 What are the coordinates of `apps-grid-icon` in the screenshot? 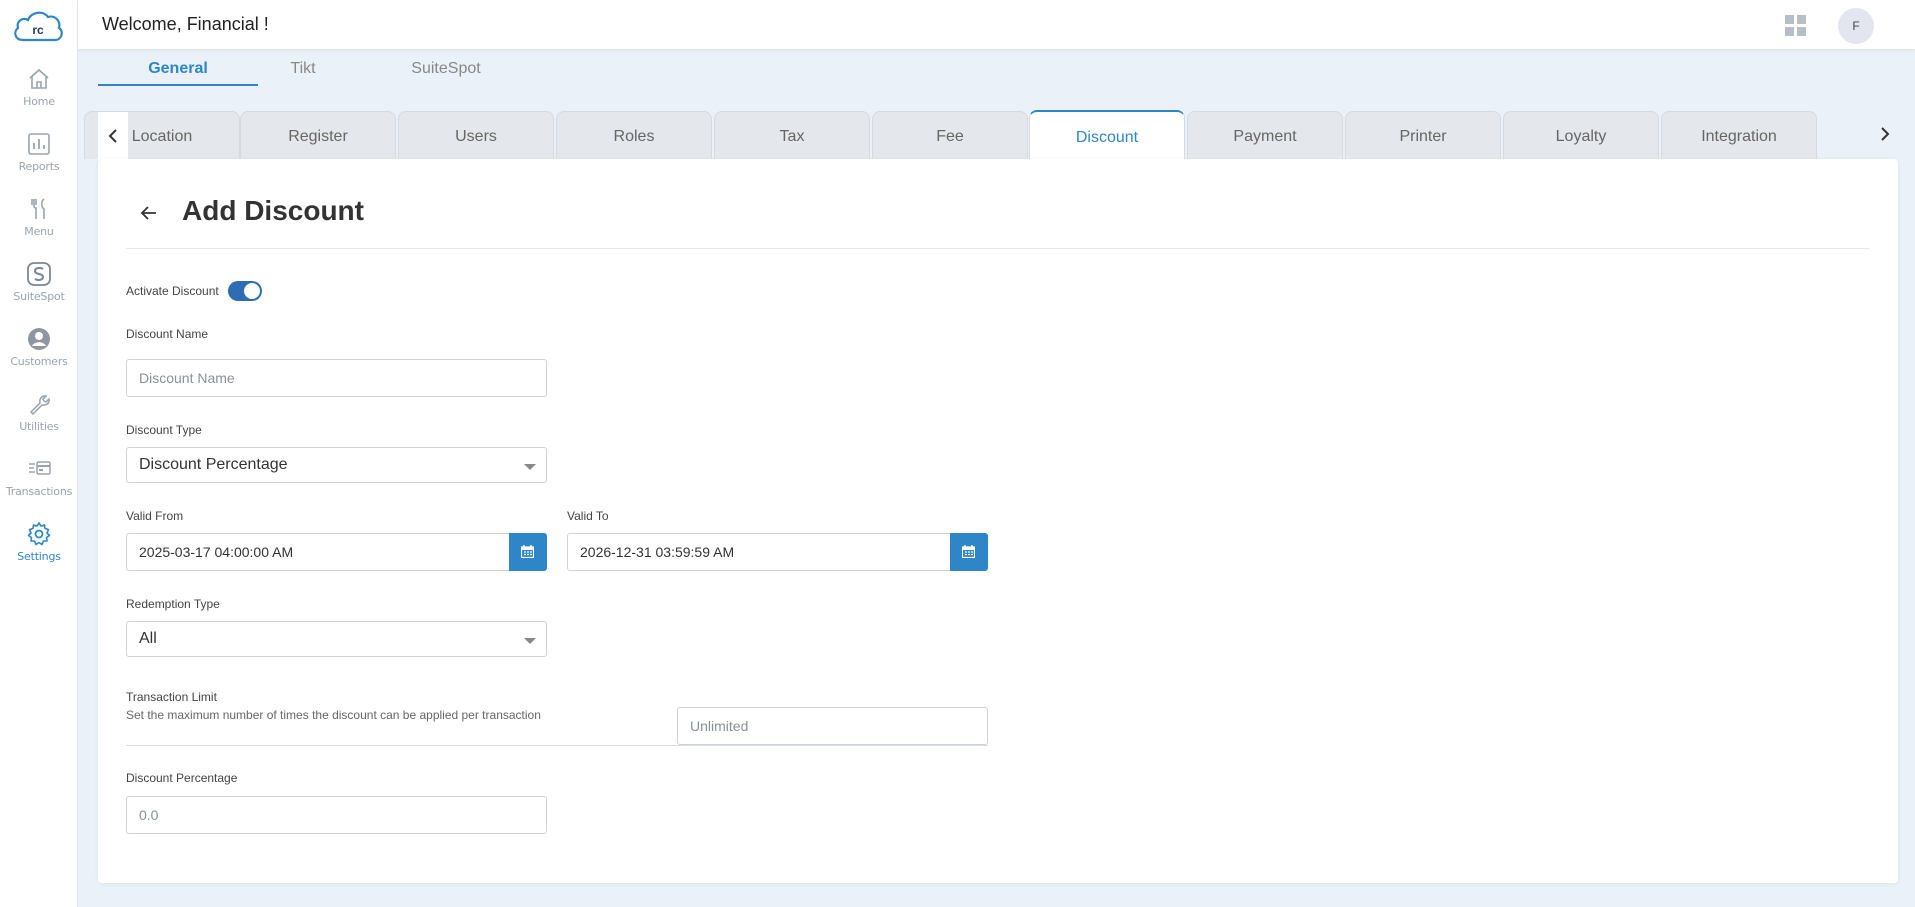 It's located at (1795, 25).